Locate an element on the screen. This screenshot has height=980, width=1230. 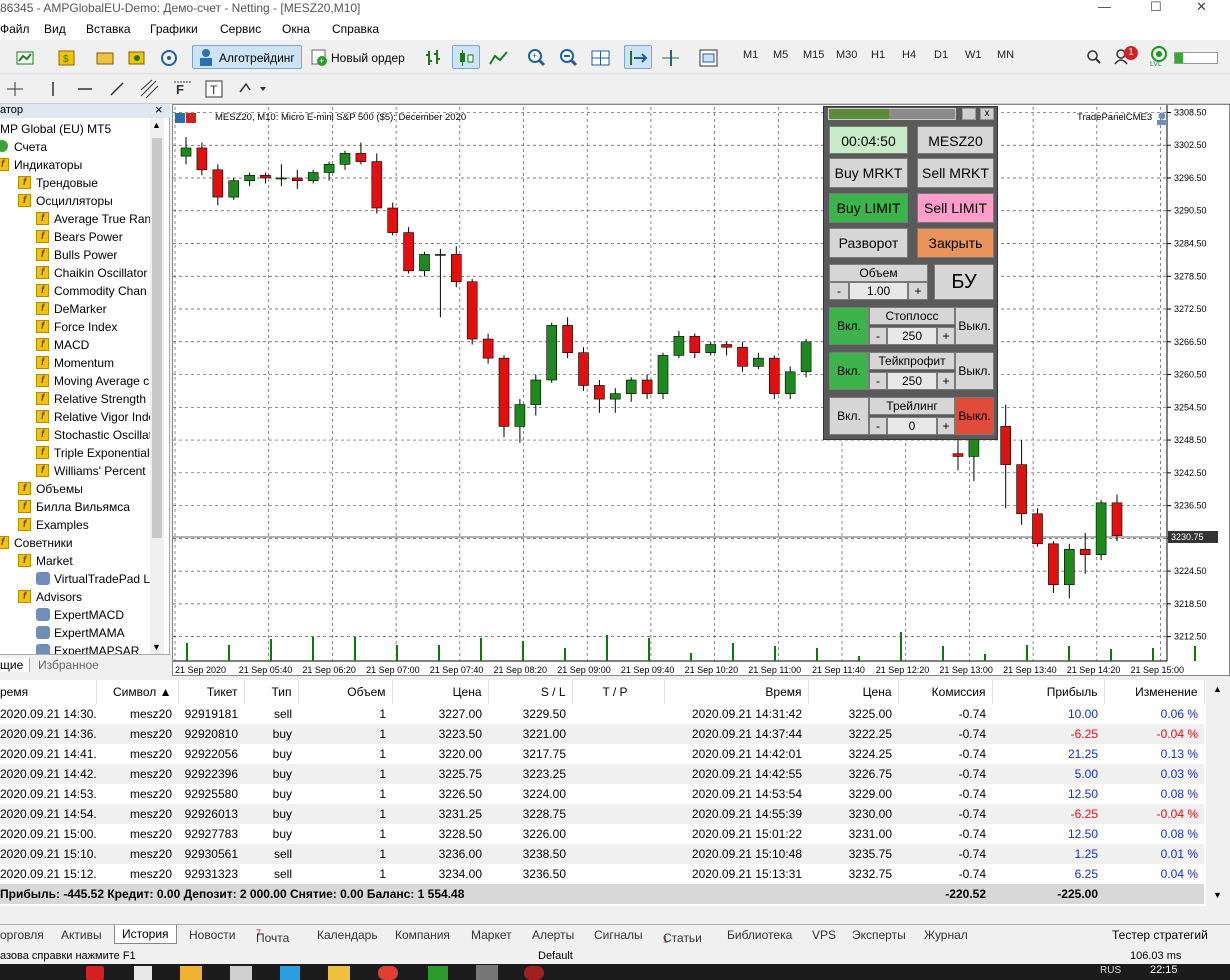
sell-limit-button: Sell LIMIT is located at coordinates (955, 208).